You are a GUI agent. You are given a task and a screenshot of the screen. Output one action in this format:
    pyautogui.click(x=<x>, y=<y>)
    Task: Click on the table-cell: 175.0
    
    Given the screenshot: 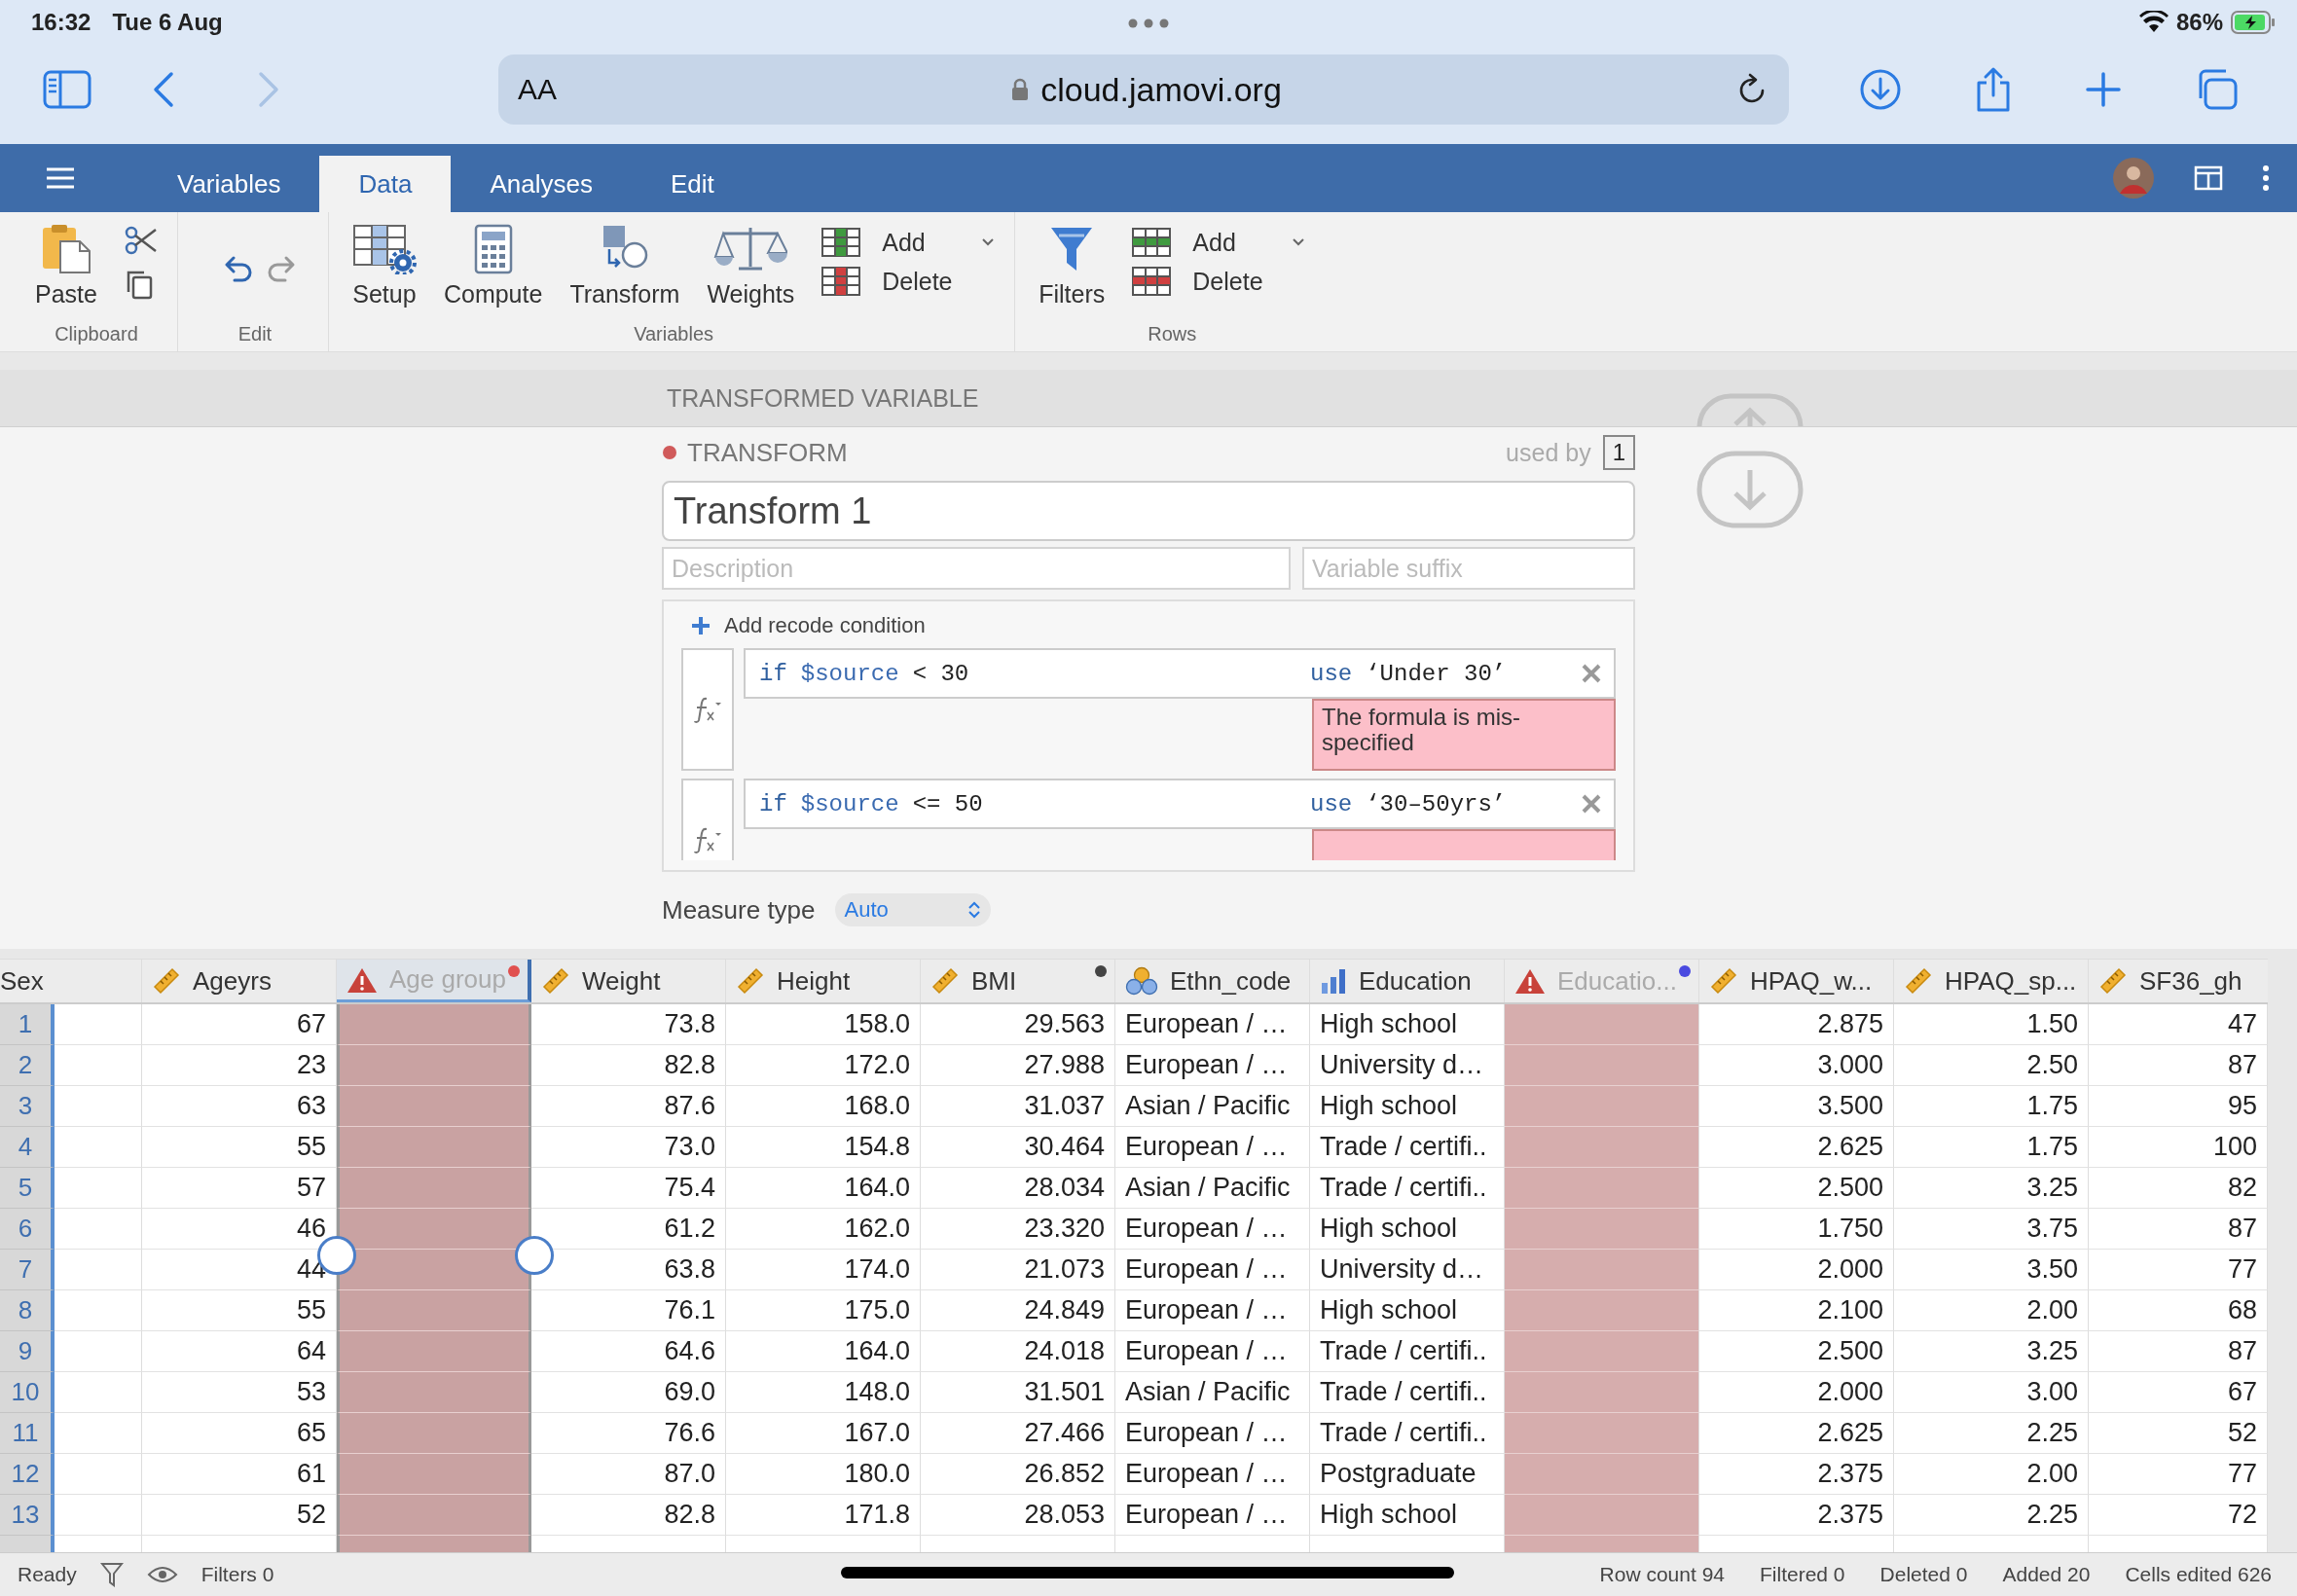 What is the action you would take?
    pyautogui.click(x=823, y=1311)
    